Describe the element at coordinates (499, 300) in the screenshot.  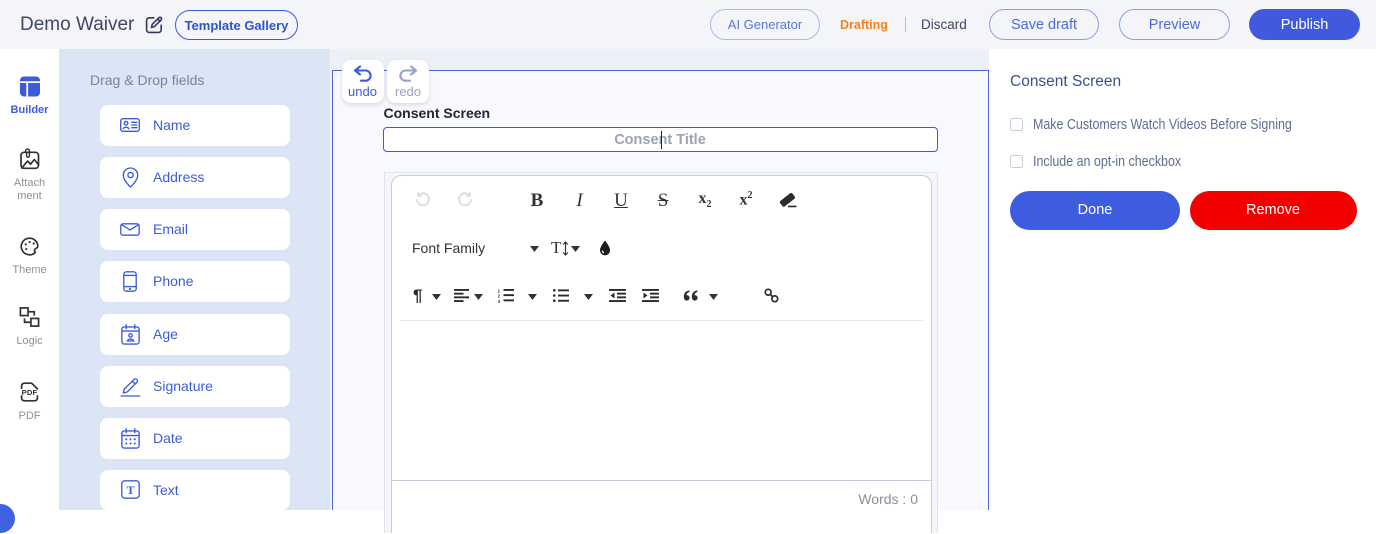
I see `svg-text: 3` at that location.